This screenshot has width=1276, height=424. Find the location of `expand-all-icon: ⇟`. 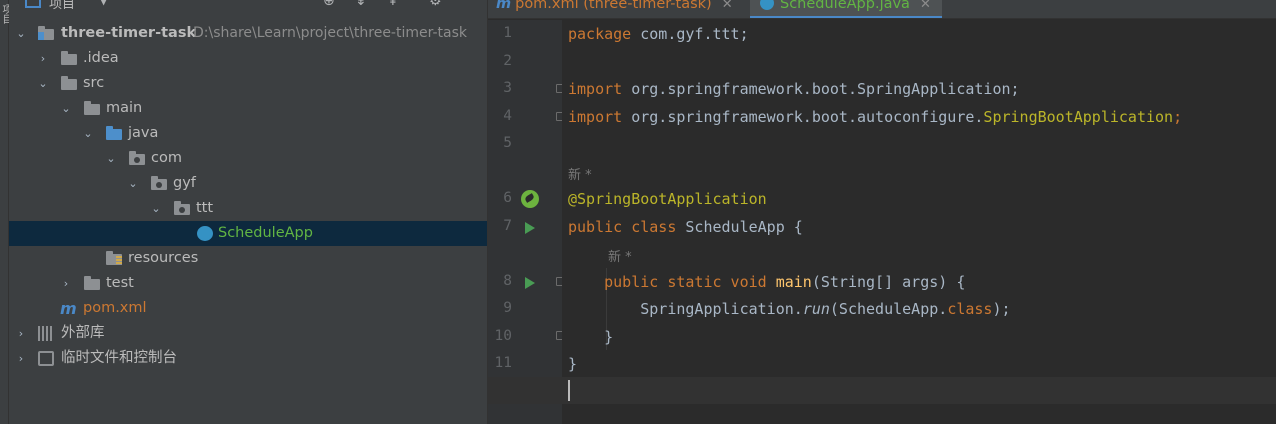

expand-all-icon: ⇟ is located at coordinates (361, 5).